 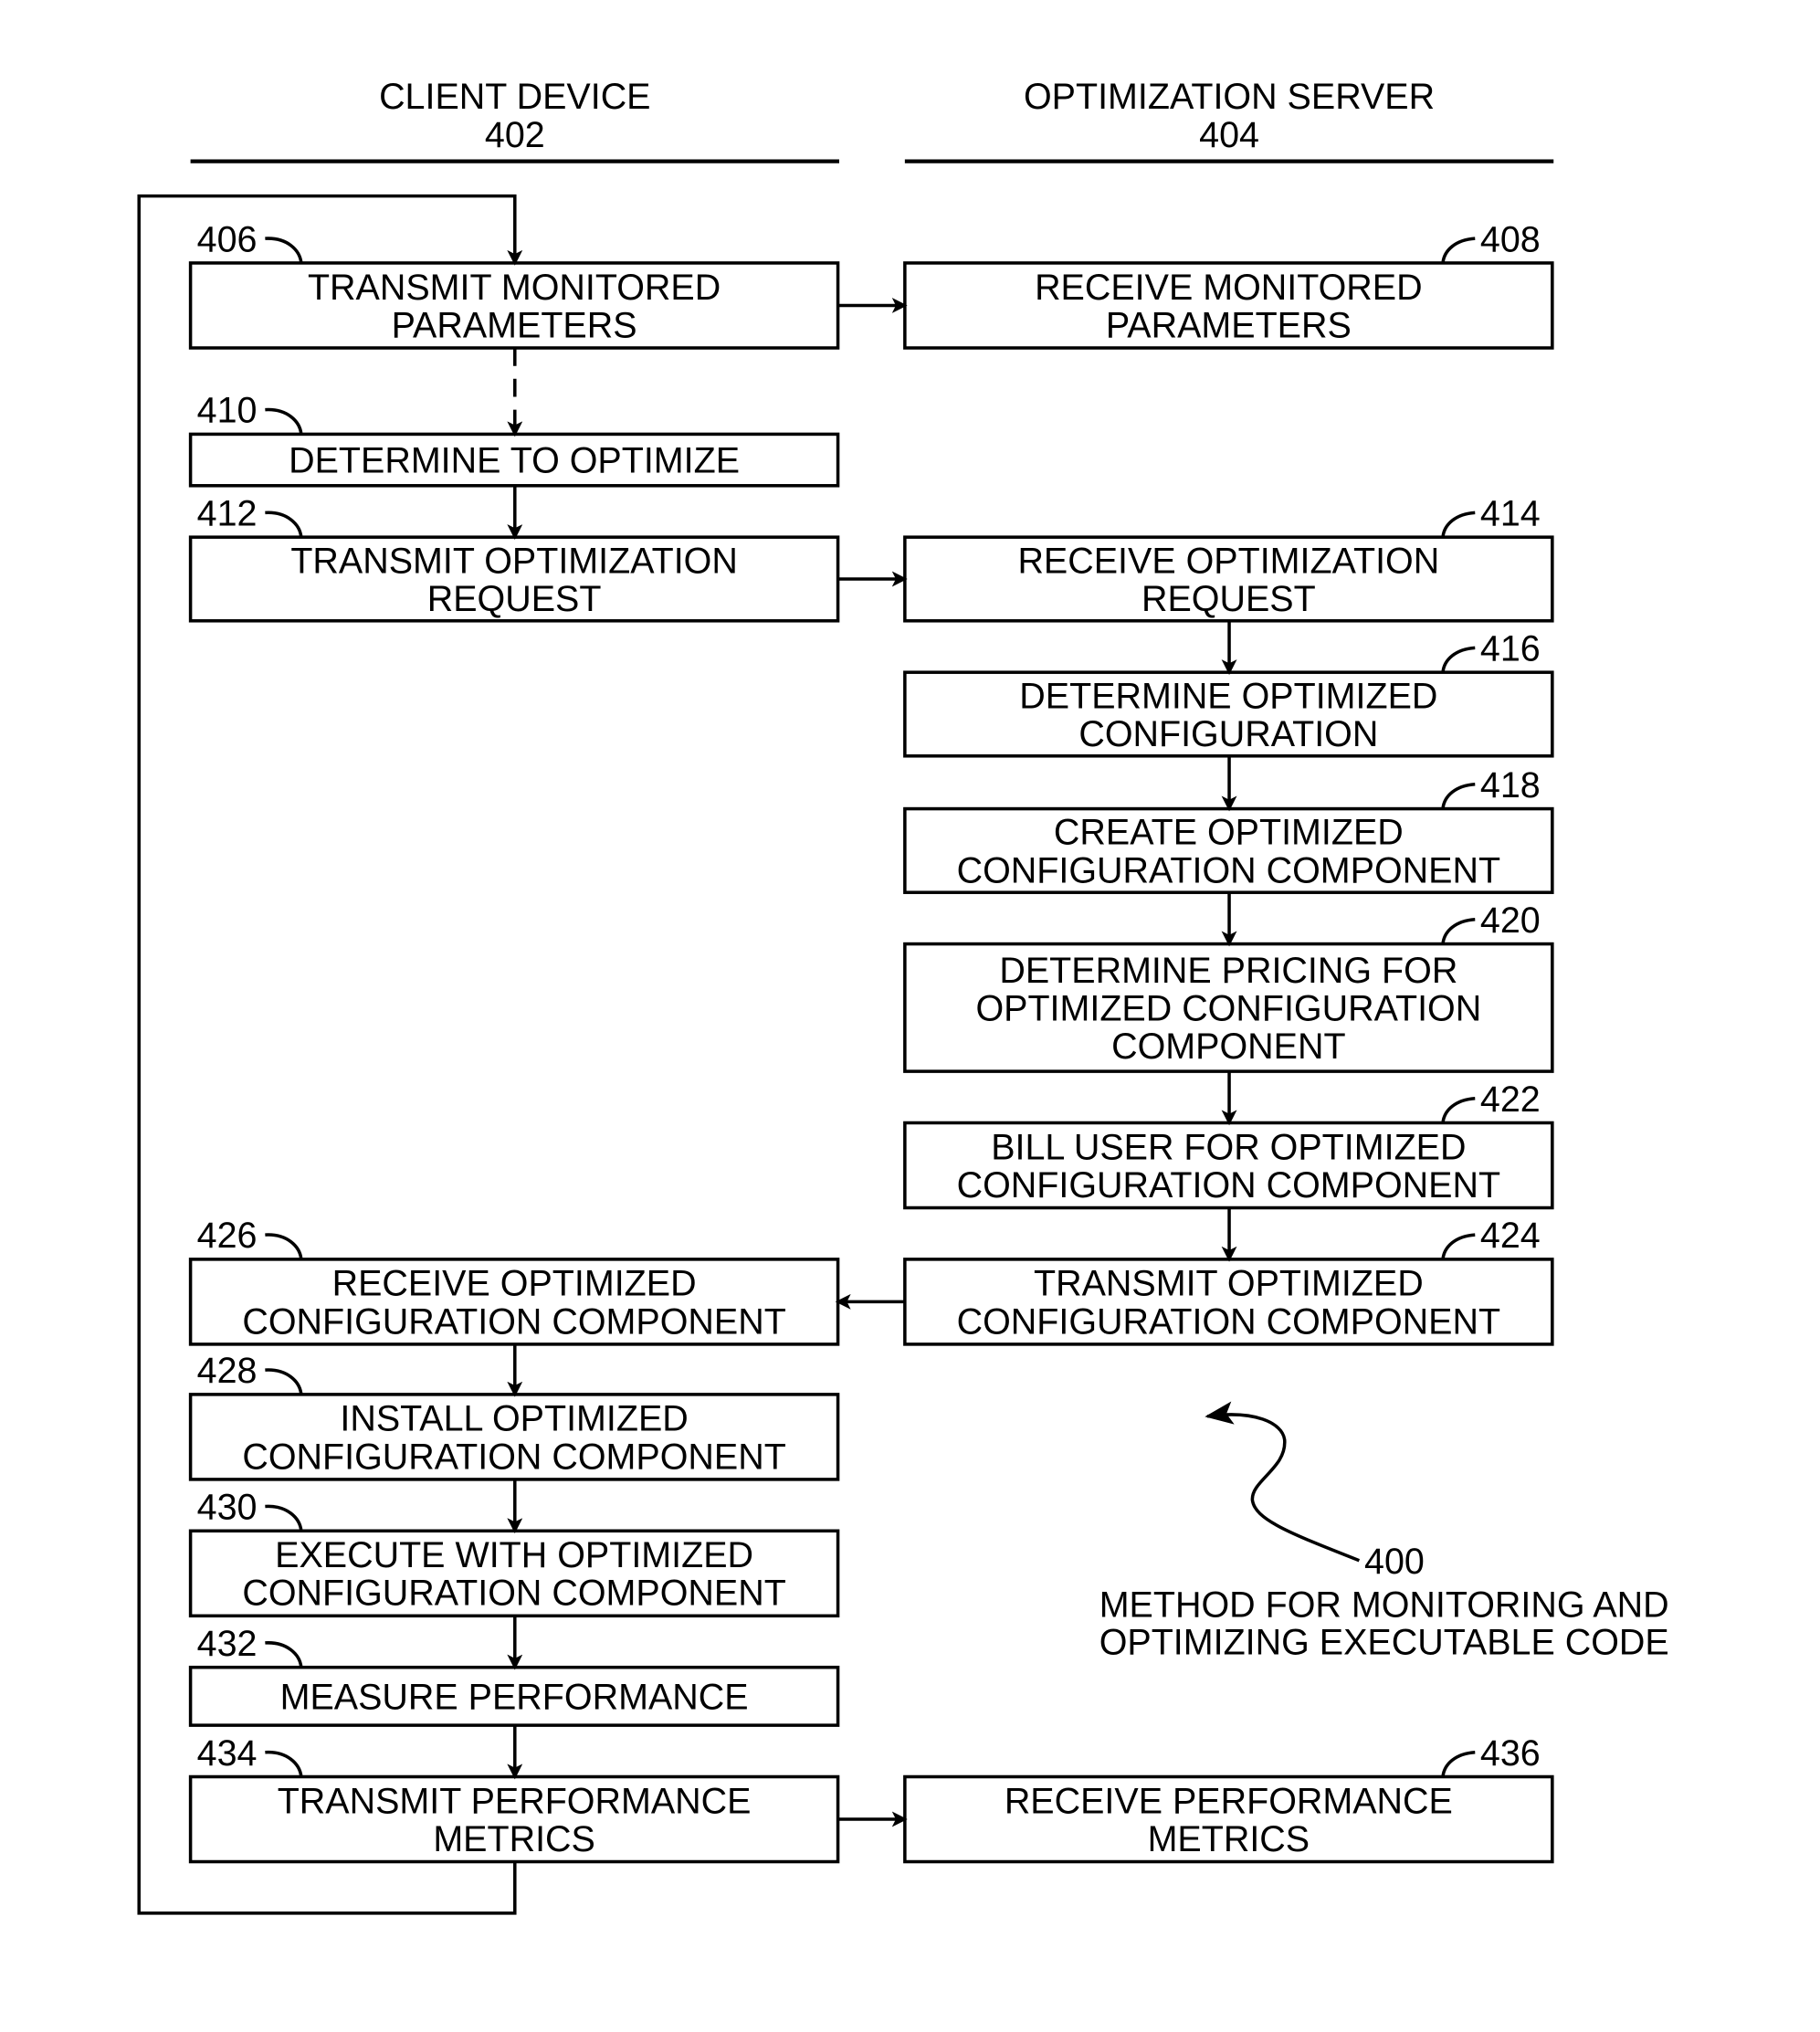 What do you see at coordinates (514, 288) in the screenshot?
I see `step-label: TRANSMIT MONITORED` at bounding box center [514, 288].